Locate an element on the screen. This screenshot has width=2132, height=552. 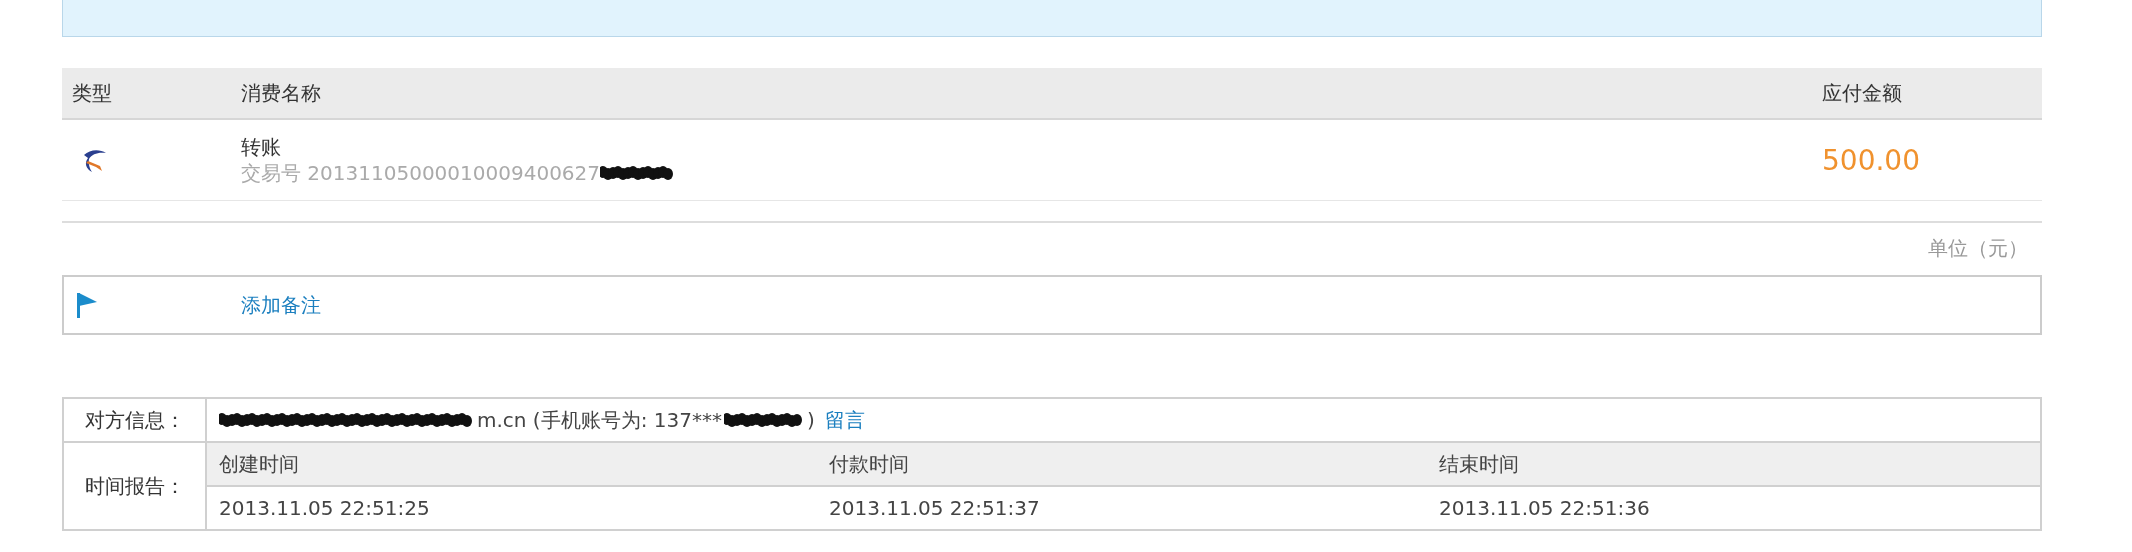
time-value: 2013.11.05 22:51:36 is located at coordinates (1544, 508).